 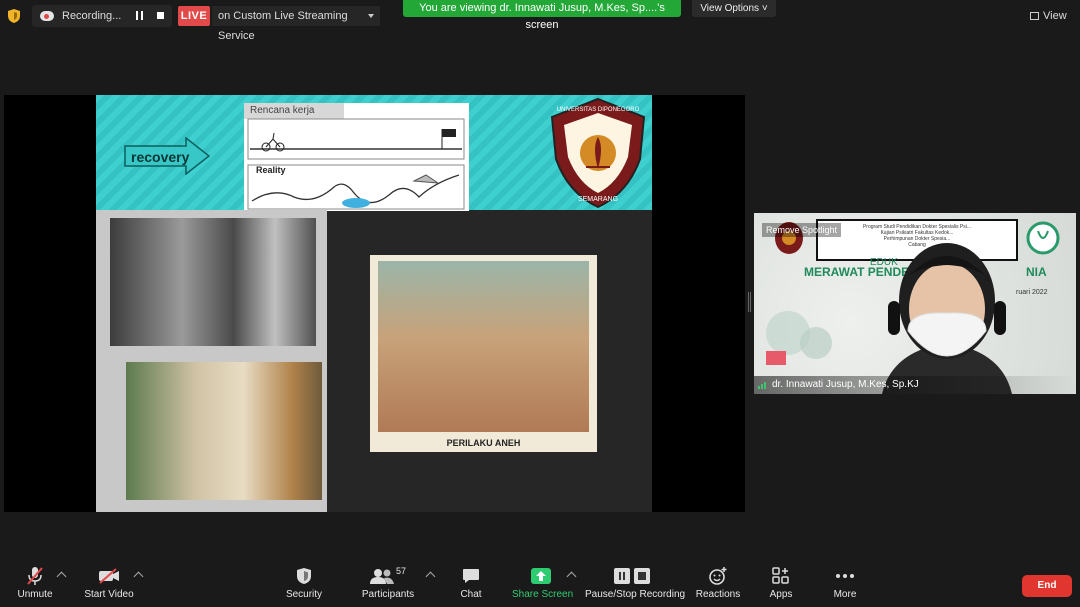 I want to click on pause-recording-label: Pause/Stop Recording, so click(x=635, y=594).